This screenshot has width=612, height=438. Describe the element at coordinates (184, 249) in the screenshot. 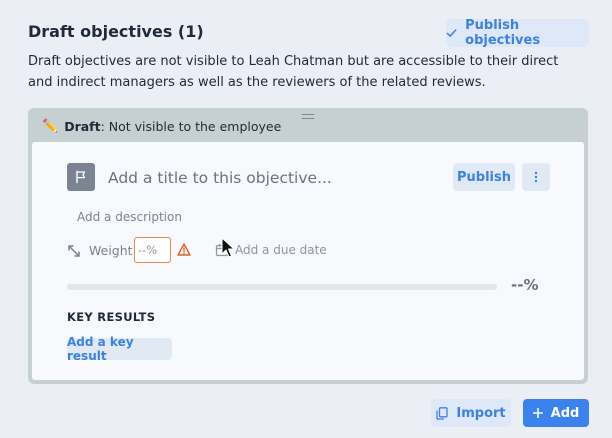

I see `warning-icon` at that location.